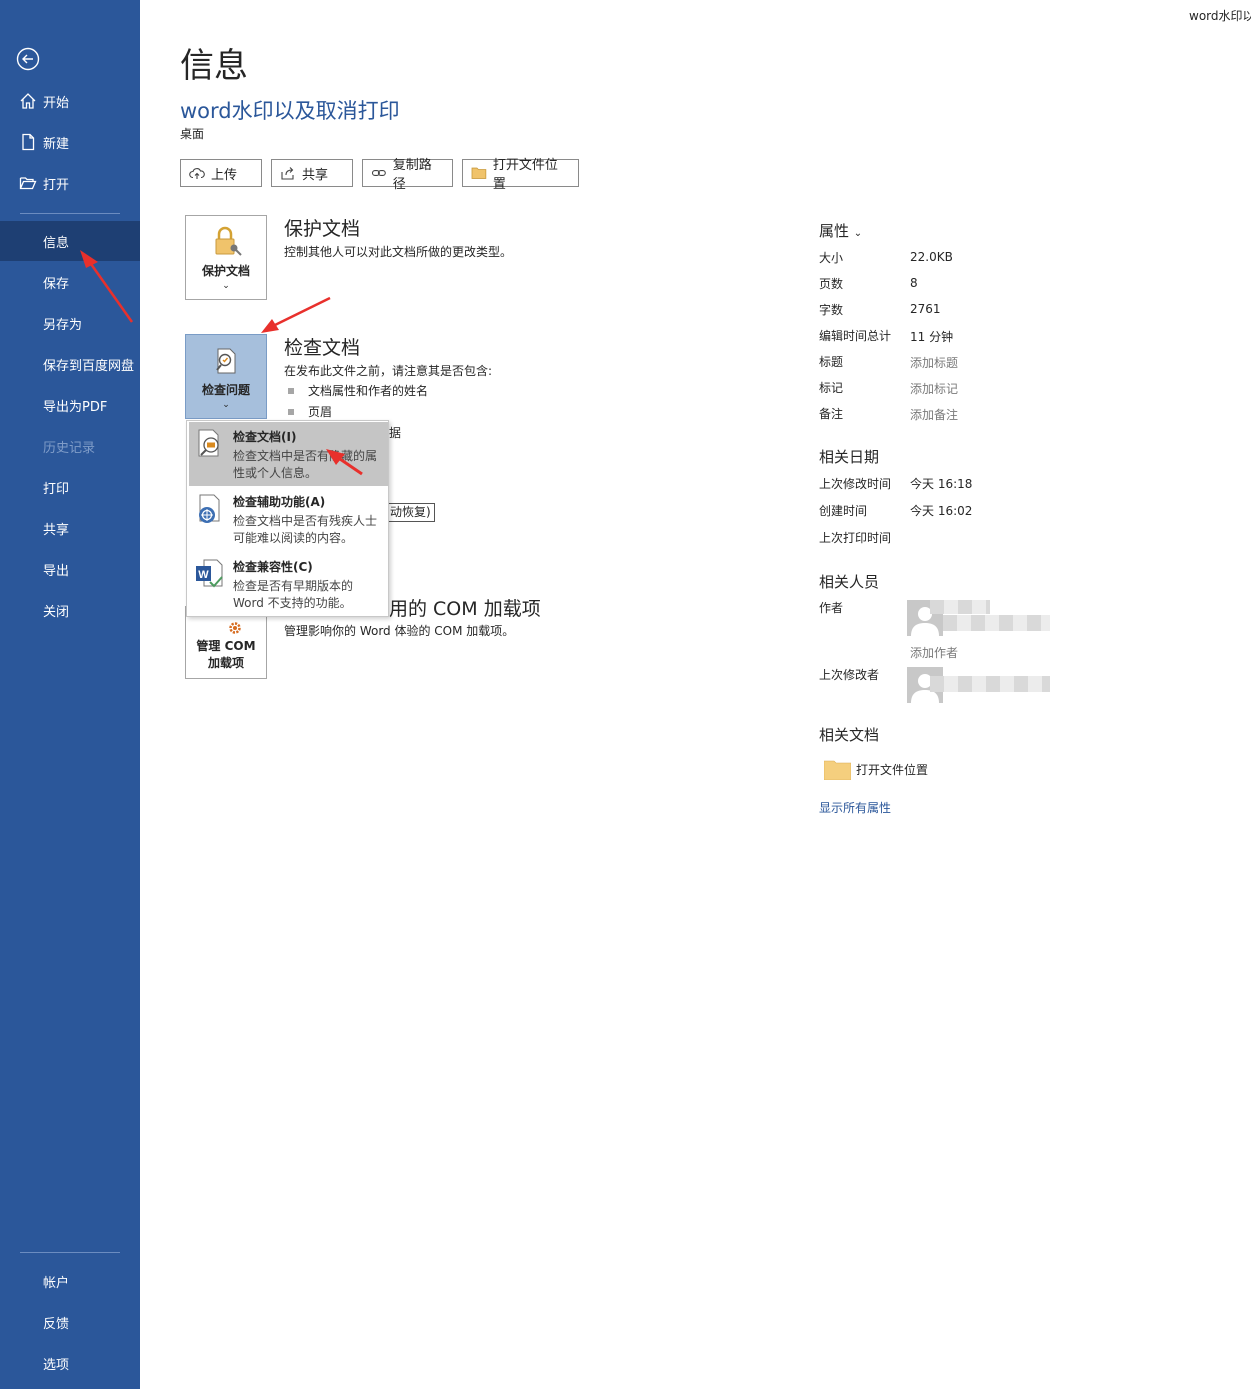  What do you see at coordinates (226, 257) in the screenshot?
I see `protect-document-tile: 保护文档 ⌄` at bounding box center [226, 257].